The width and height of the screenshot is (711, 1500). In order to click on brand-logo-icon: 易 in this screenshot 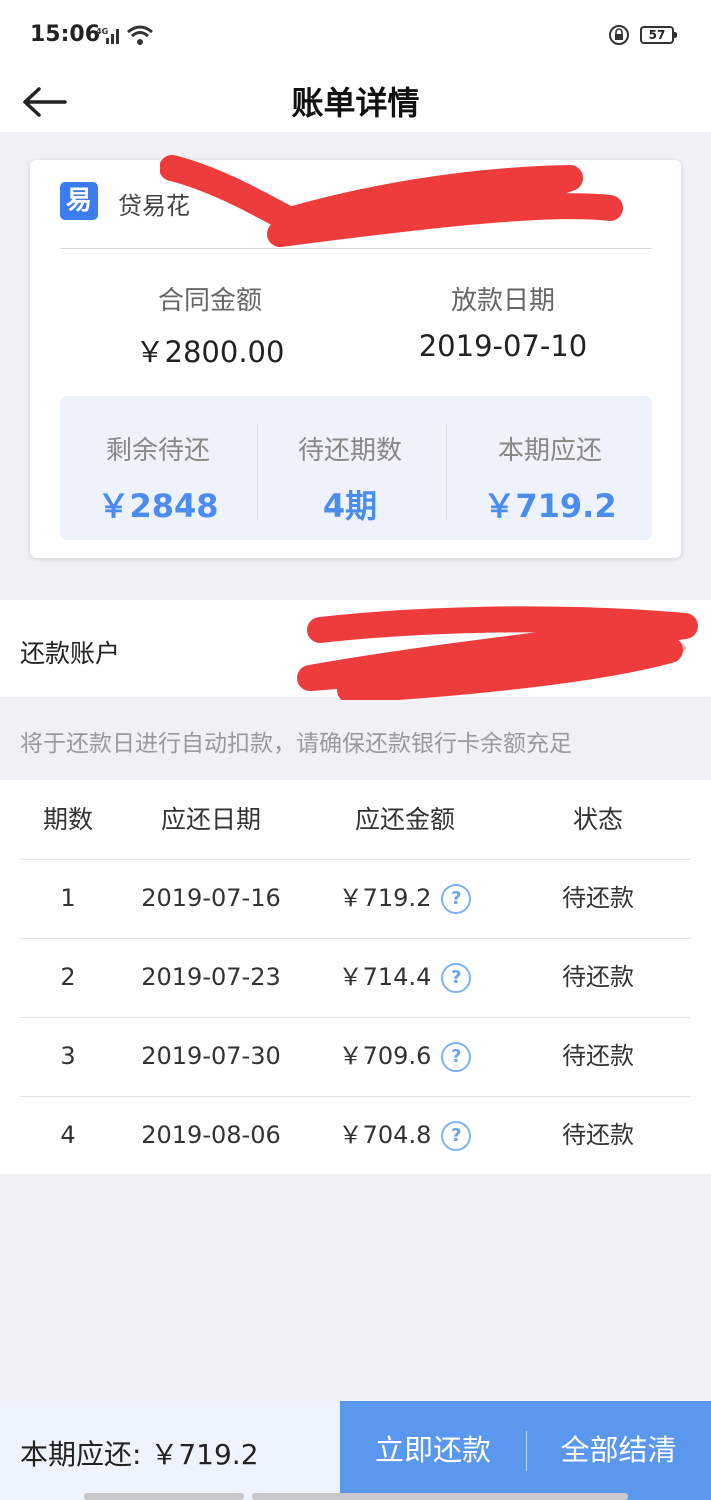, I will do `click(79, 201)`.